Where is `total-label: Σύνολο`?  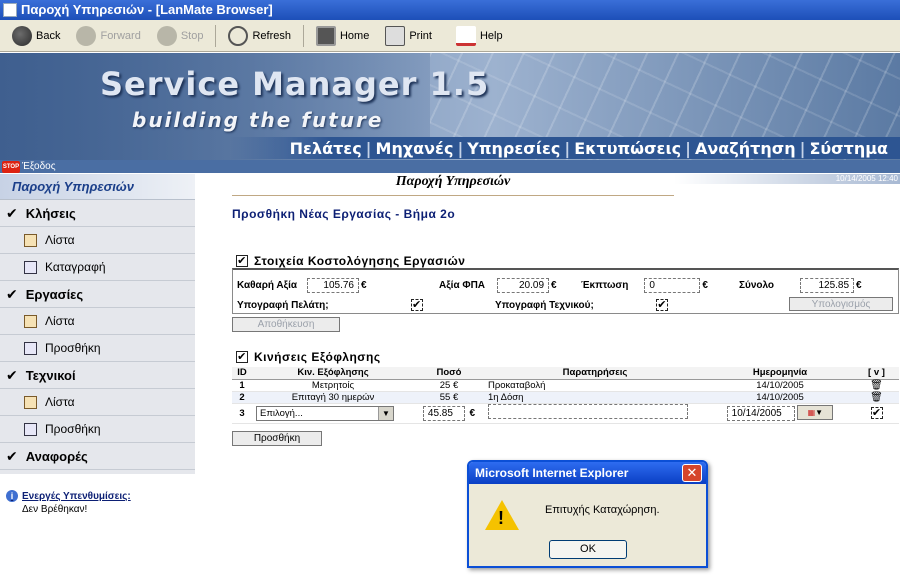
total-label: Σύνολο is located at coordinates (757, 285).